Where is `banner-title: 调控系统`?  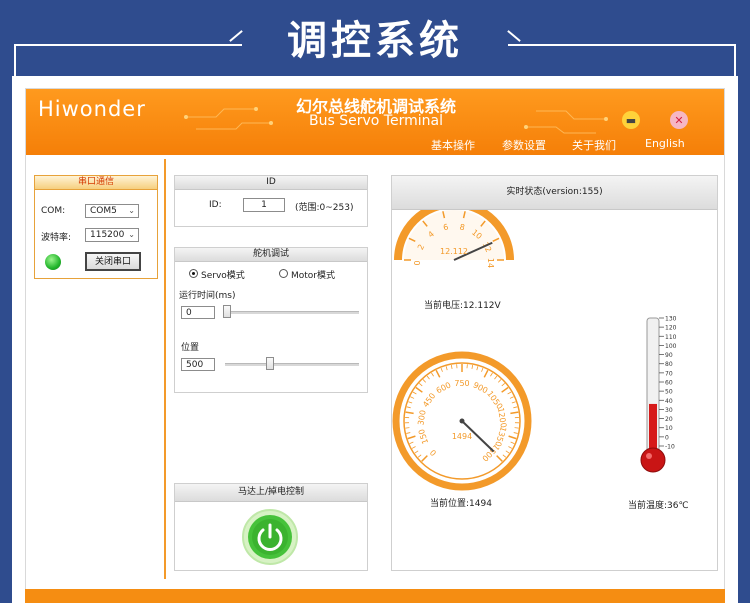 banner-title: 调控系统 is located at coordinates (375, 41).